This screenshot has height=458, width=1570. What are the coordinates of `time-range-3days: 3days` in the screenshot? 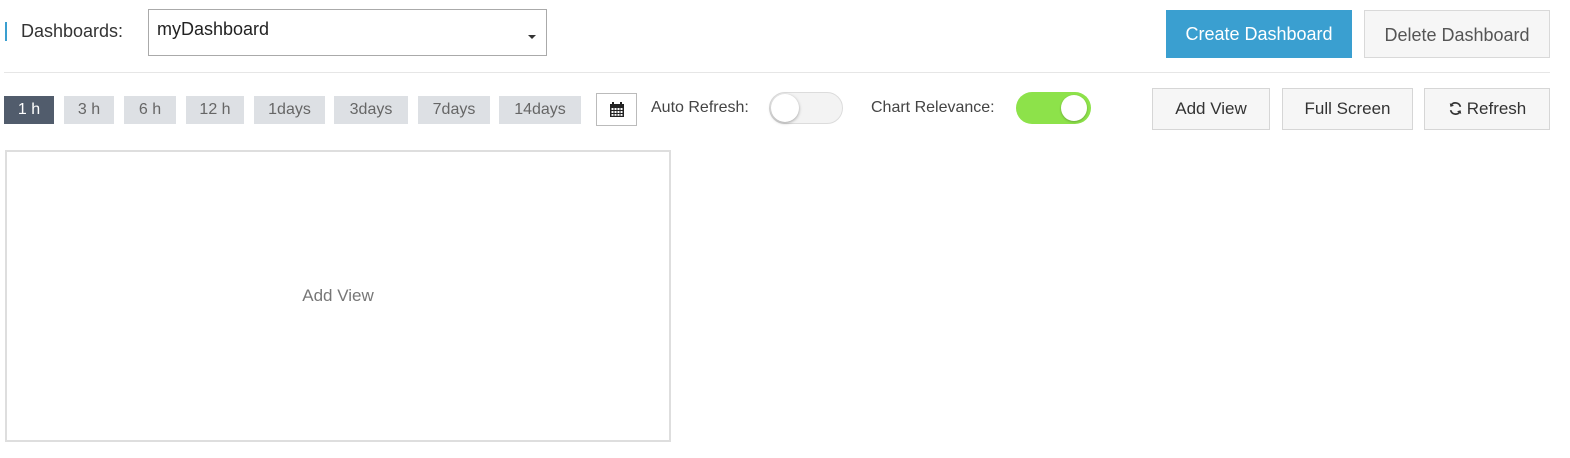 It's located at (371, 110).